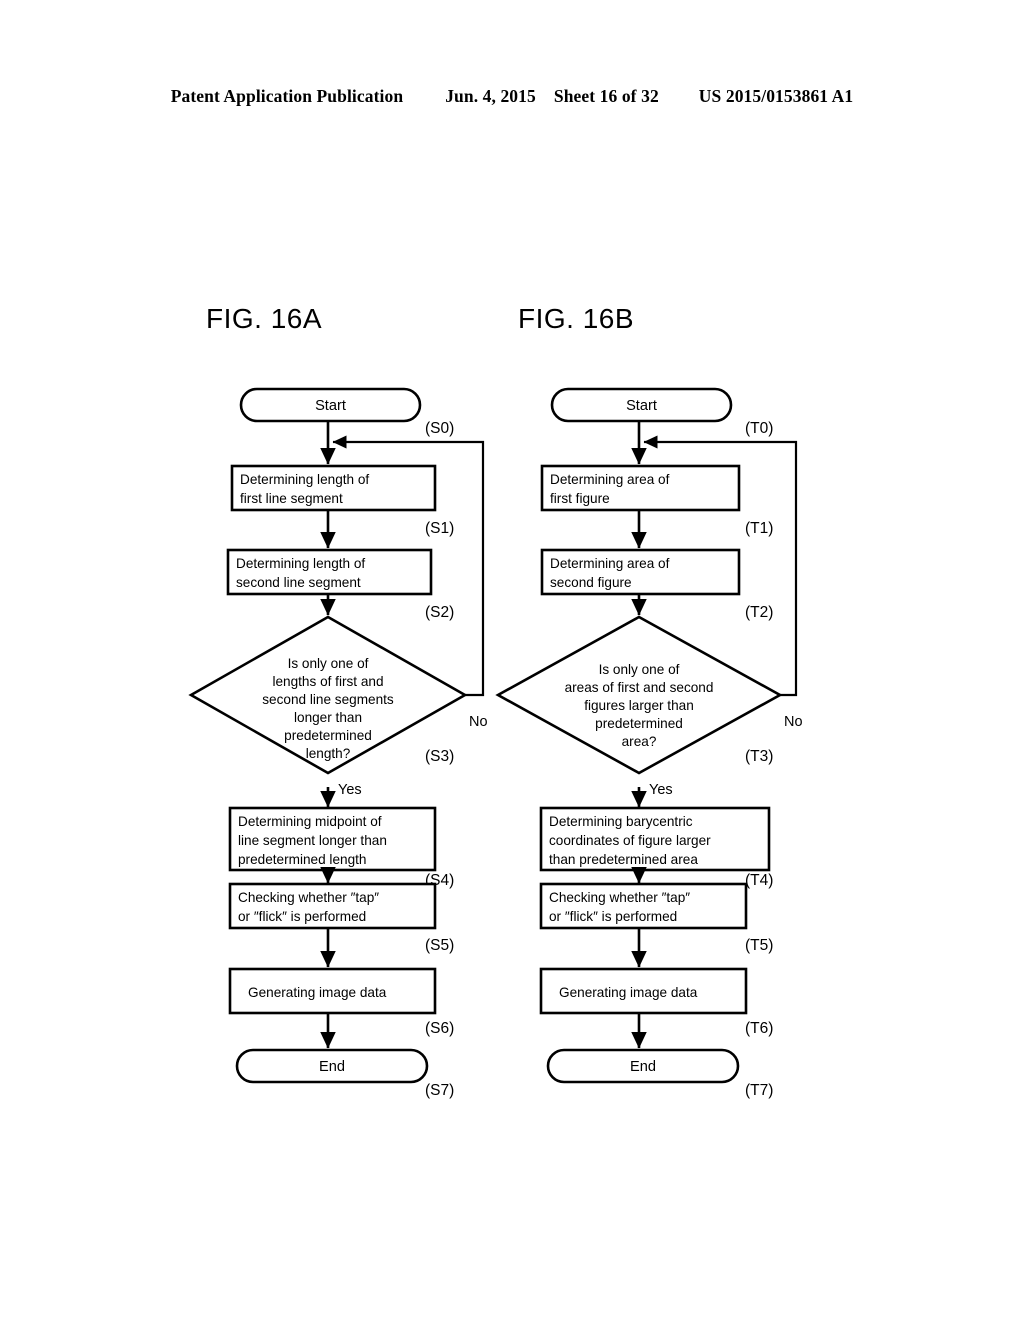 Image resolution: width=1024 pixels, height=1320 pixels. Describe the element at coordinates (628, 992) in the screenshot. I see `node-t6-line1: Generating image data` at that location.